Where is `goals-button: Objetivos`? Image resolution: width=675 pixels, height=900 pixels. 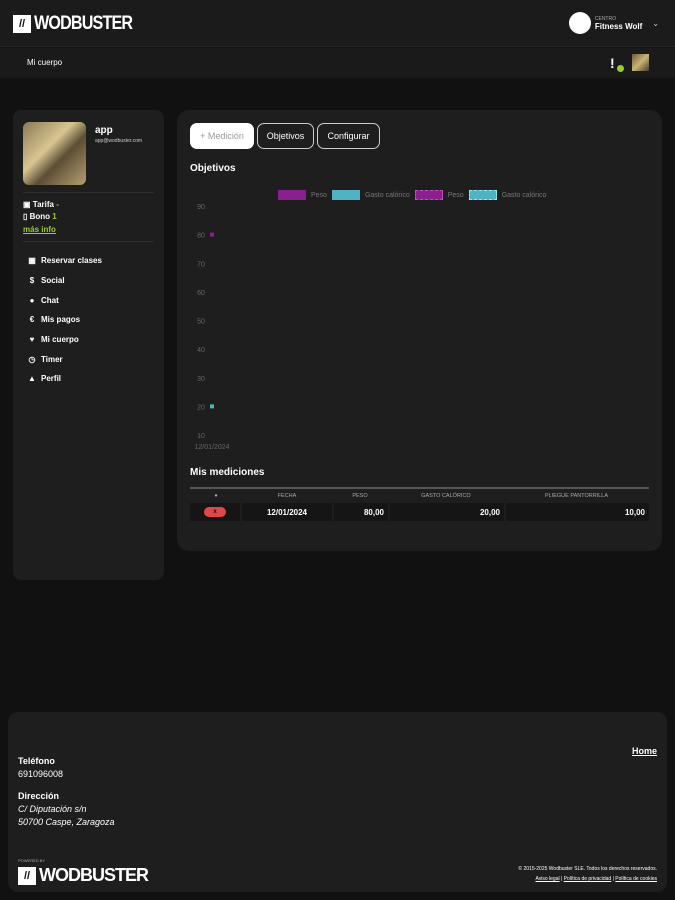
goals-button: Objetivos is located at coordinates (285, 136).